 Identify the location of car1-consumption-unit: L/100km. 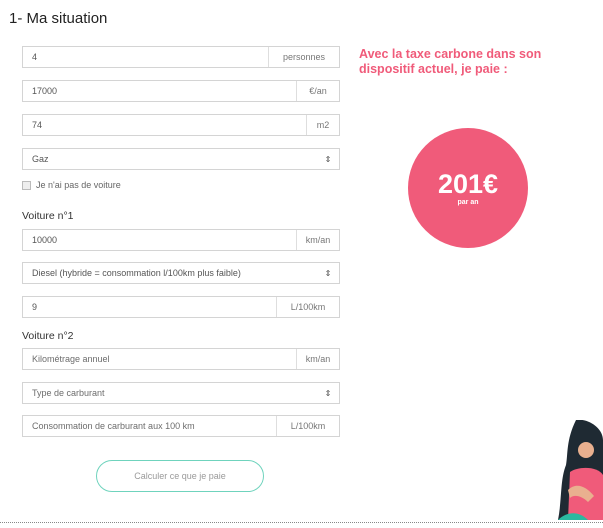
(307, 307).